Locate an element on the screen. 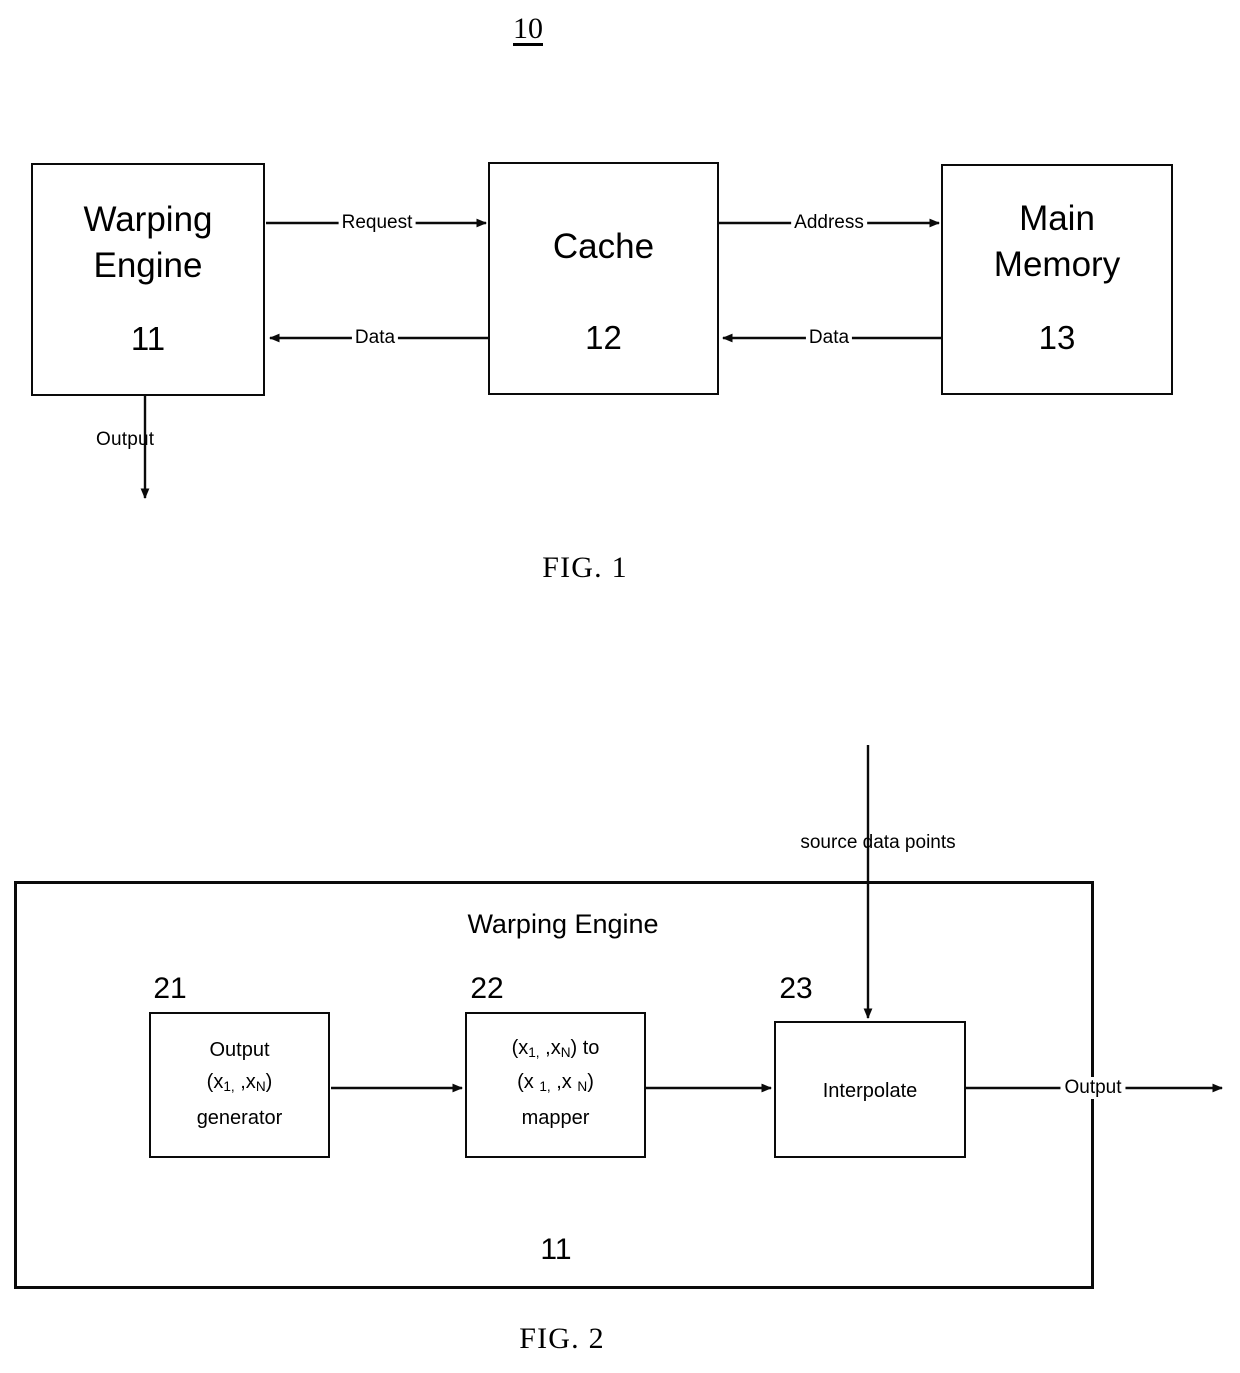 The height and width of the screenshot is (1373, 1240). block-output-generator-numeral: 21 is located at coordinates (170, 988).